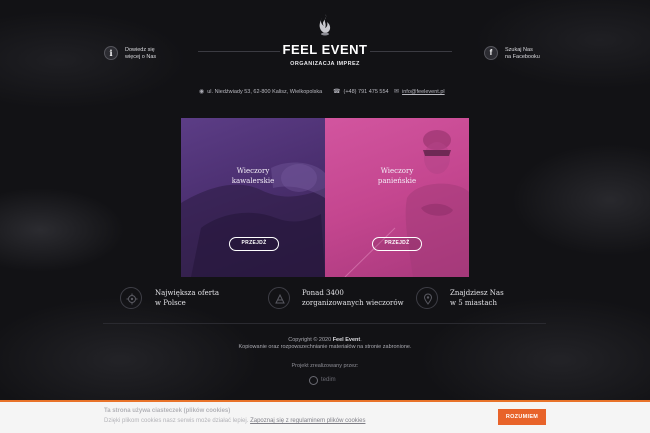 The image size is (650, 433). What do you see at coordinates (111, 53) in the screenshot?
I see `info-icon: i` at bounding box center [111, 53].